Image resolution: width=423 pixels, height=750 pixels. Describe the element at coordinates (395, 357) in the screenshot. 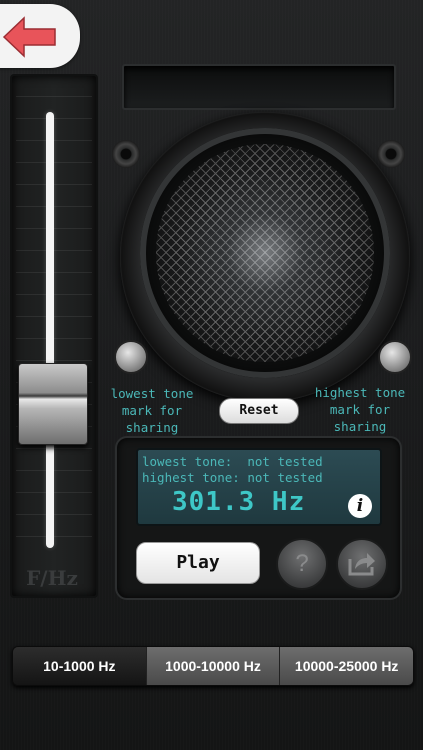

I see `highest-tone-mark-button` at that location.